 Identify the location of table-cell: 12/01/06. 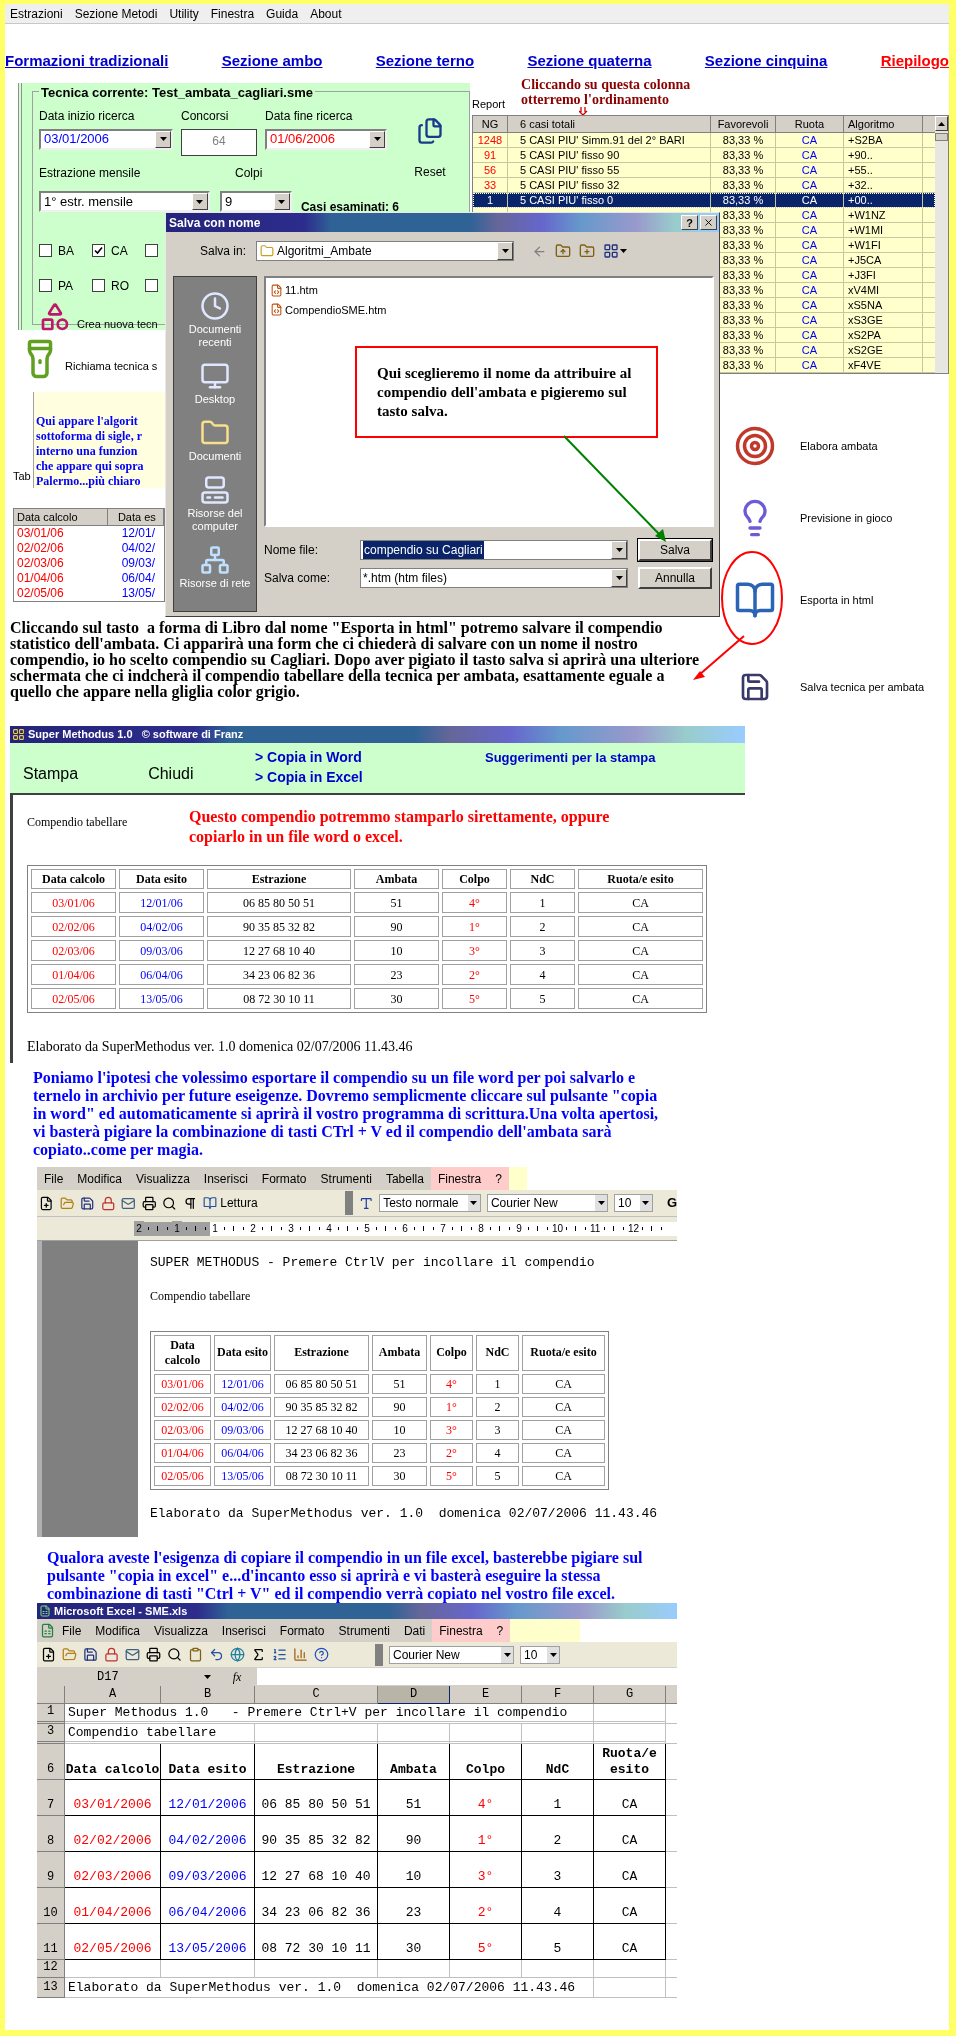
(161, 902).